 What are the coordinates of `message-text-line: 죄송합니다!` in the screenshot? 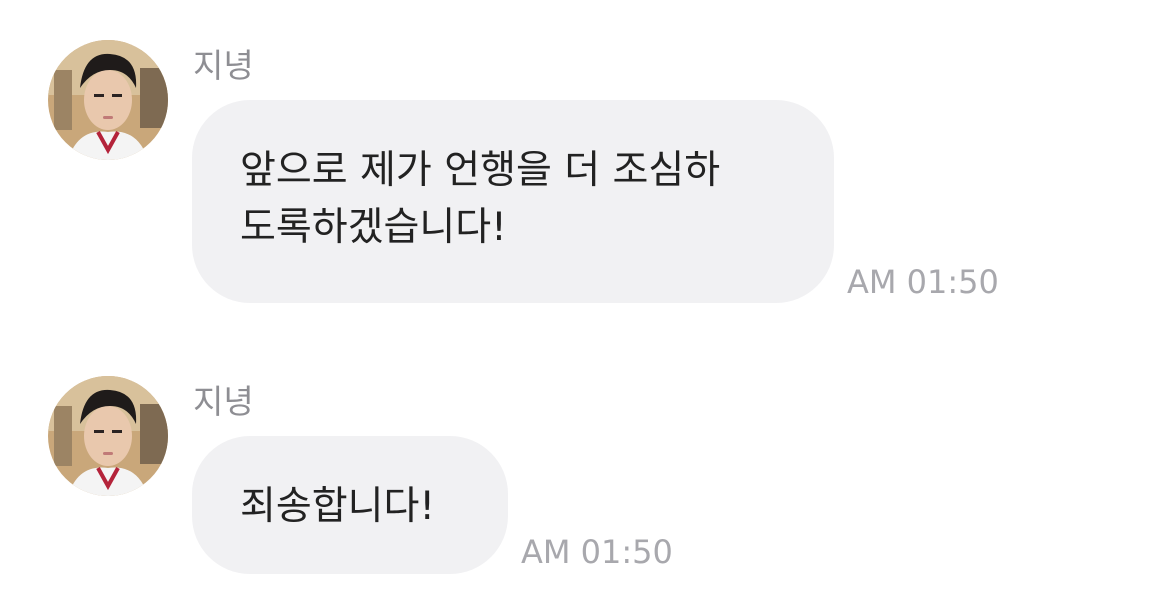 It's located at (338, 506).